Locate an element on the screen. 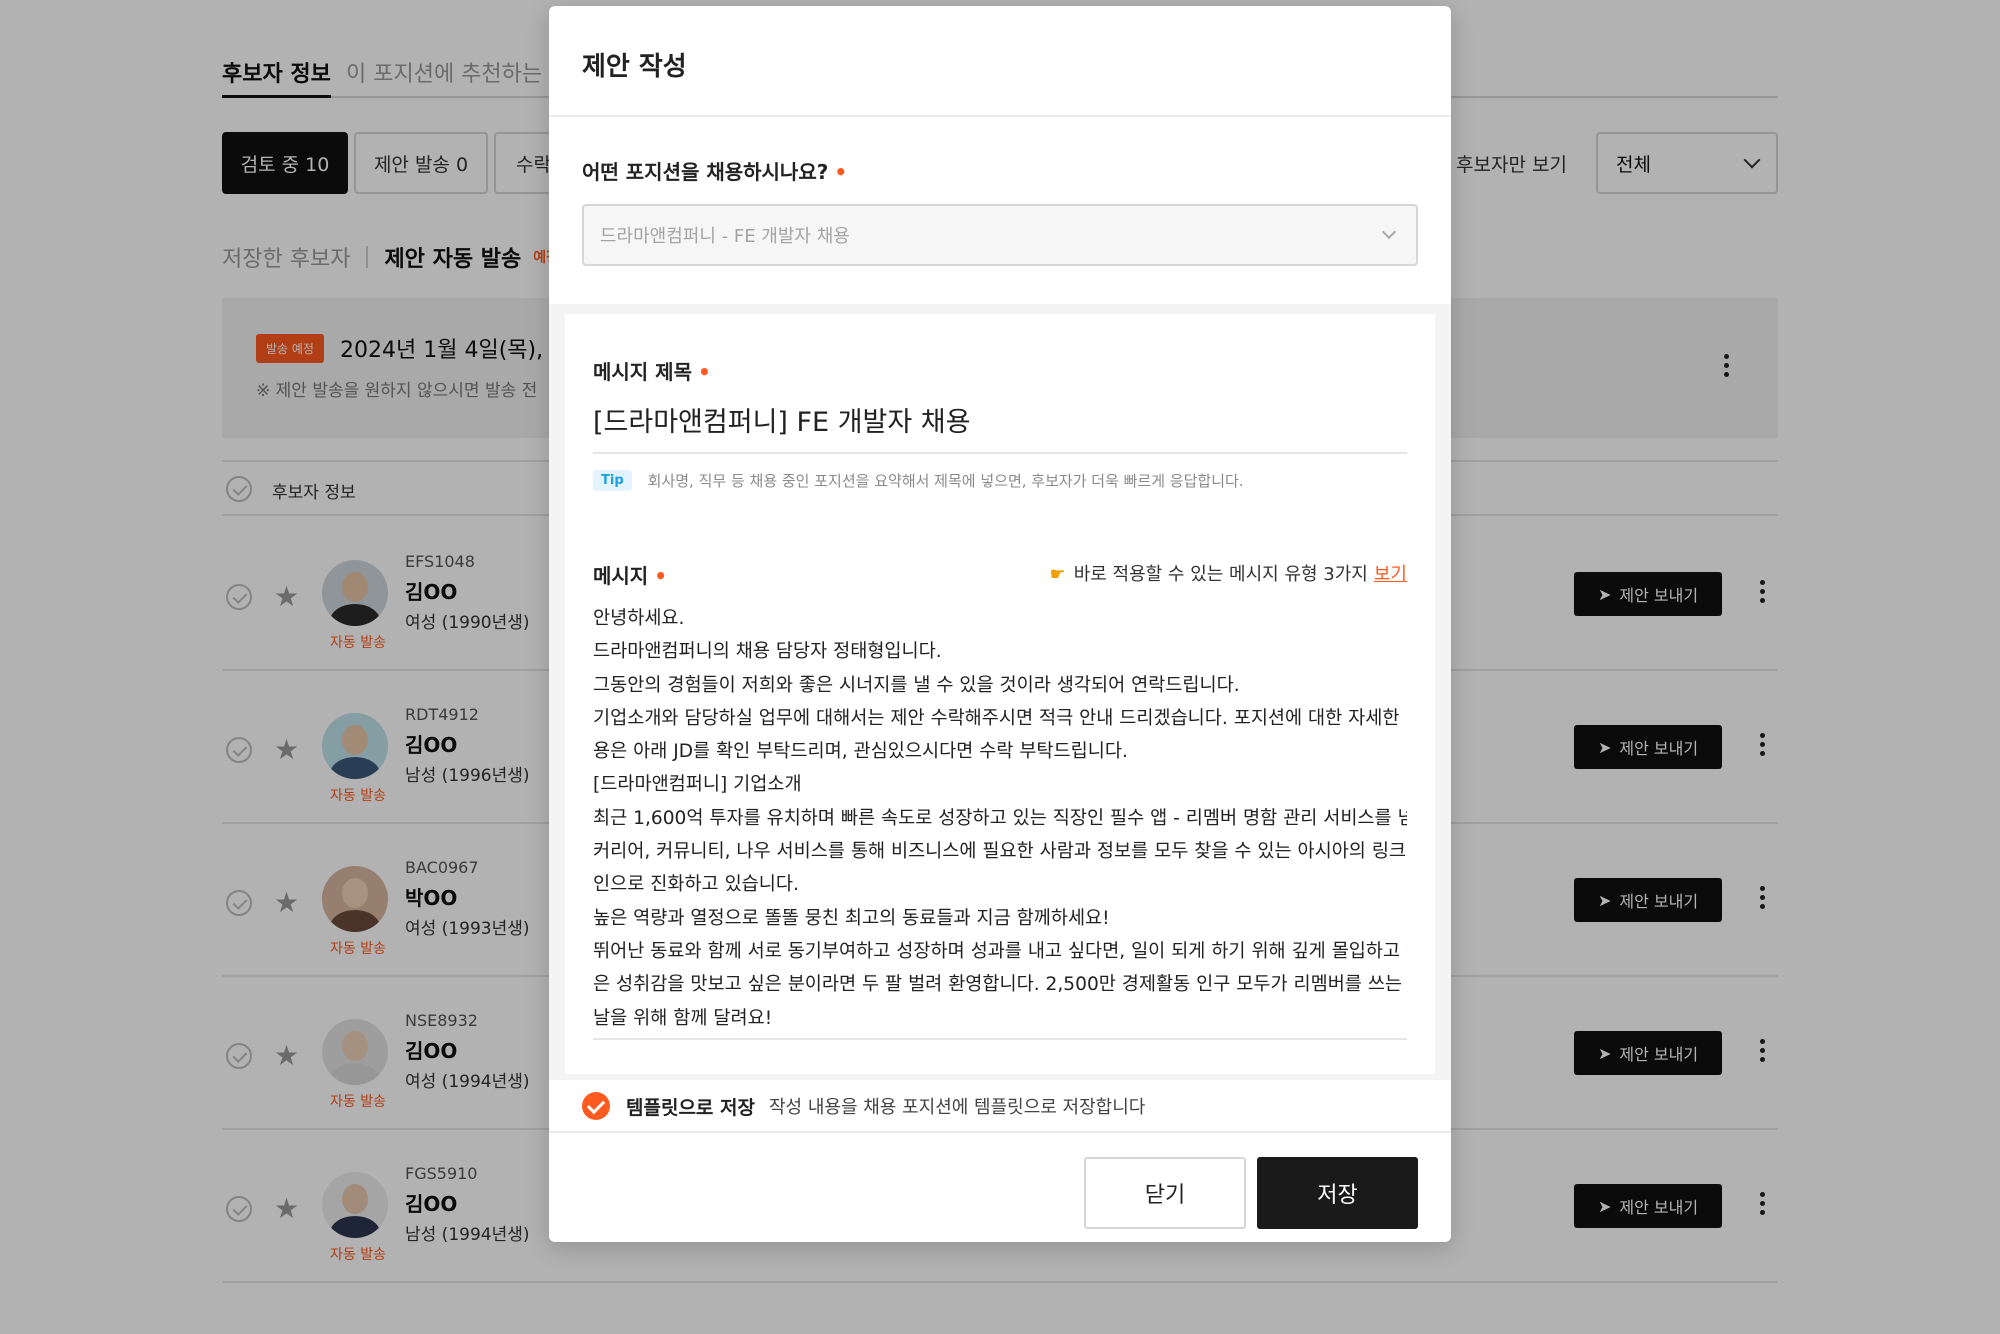 Image resolution: width=2000 pixels, height=1334 pixels. save-button: 저장 is located at coordinates (1337, 1193).